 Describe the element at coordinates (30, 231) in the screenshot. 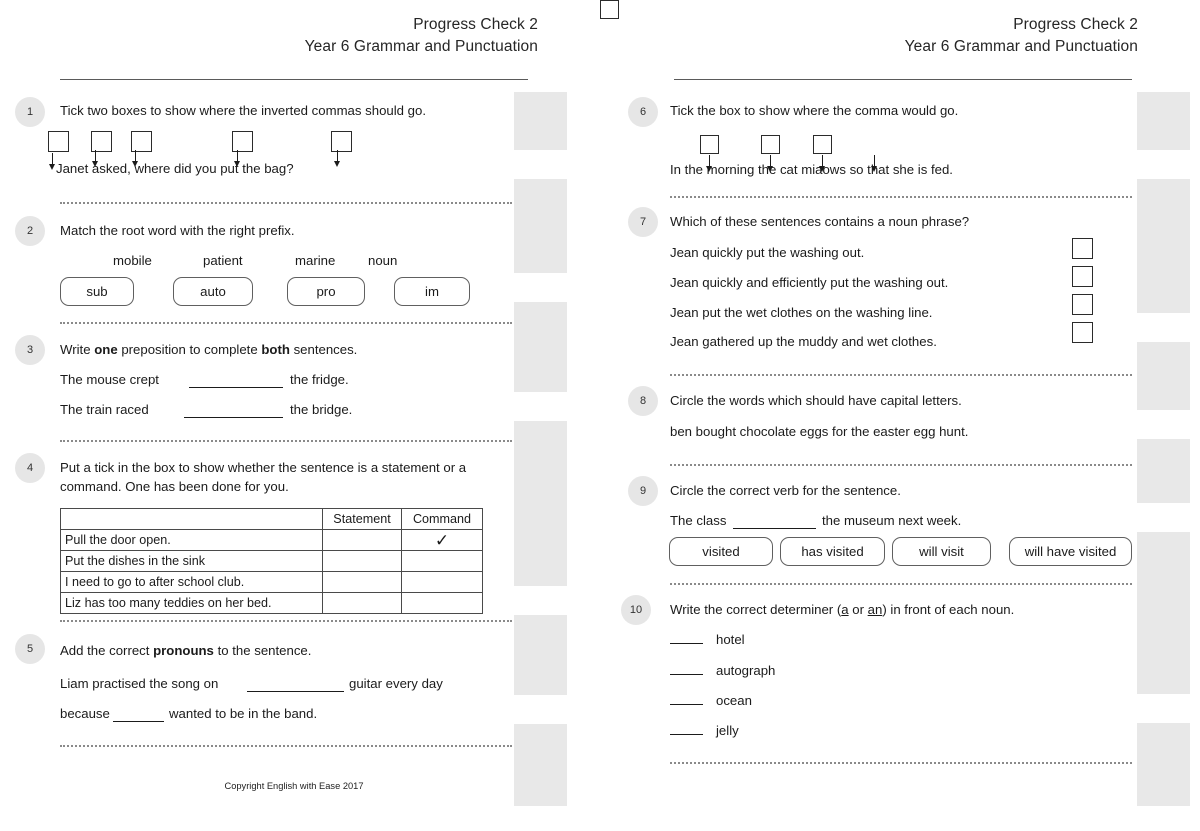

I see `question-number-2: 2` at that location.